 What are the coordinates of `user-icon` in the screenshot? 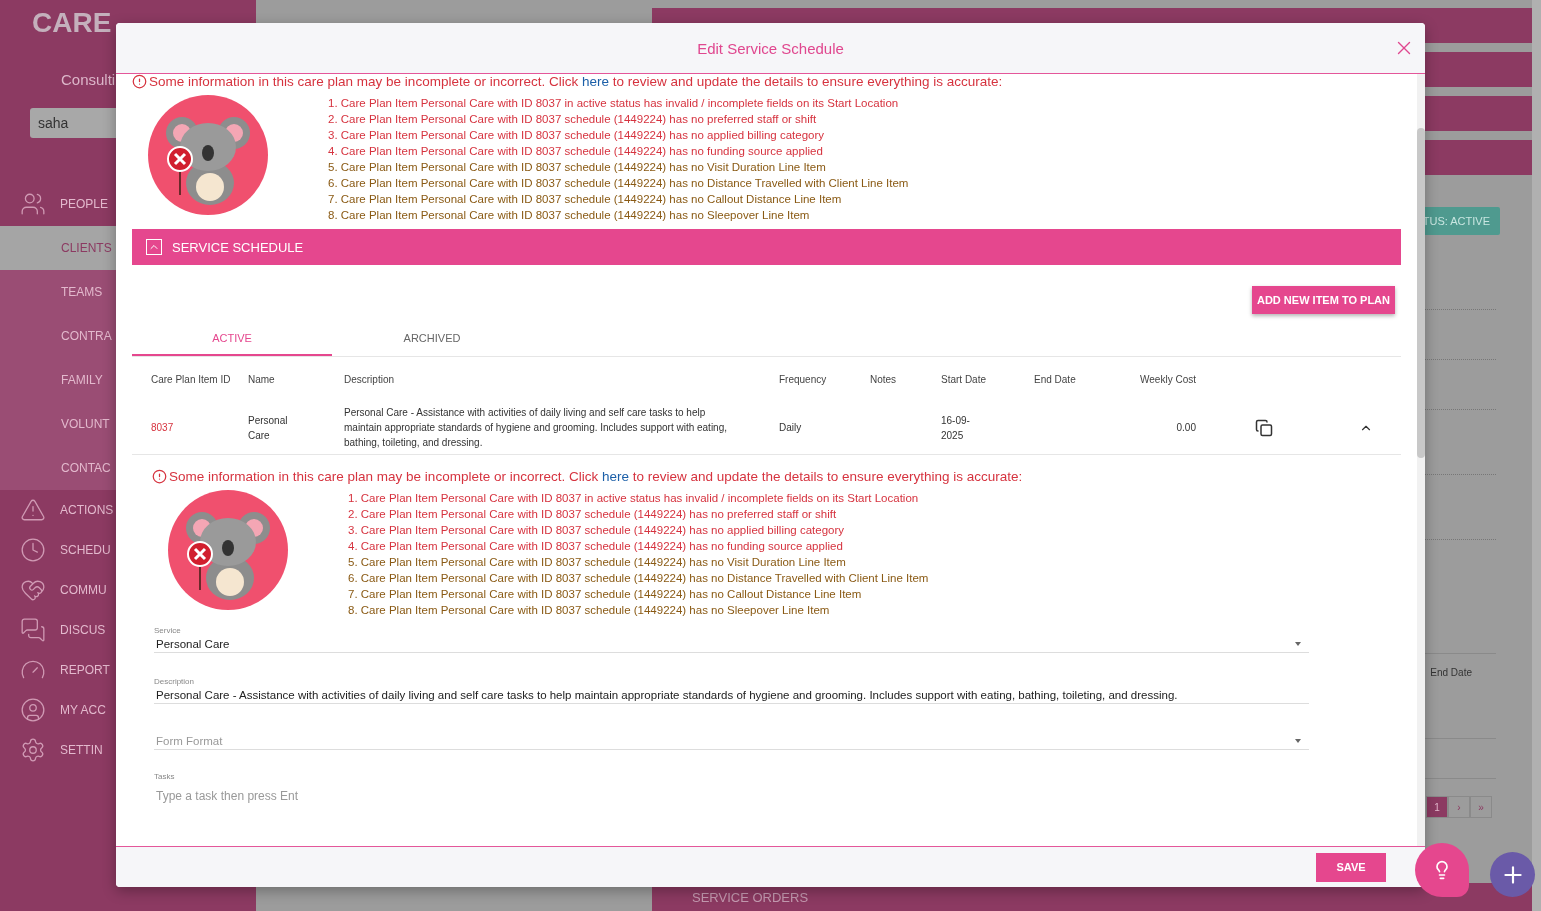 It's located at (33, 710).